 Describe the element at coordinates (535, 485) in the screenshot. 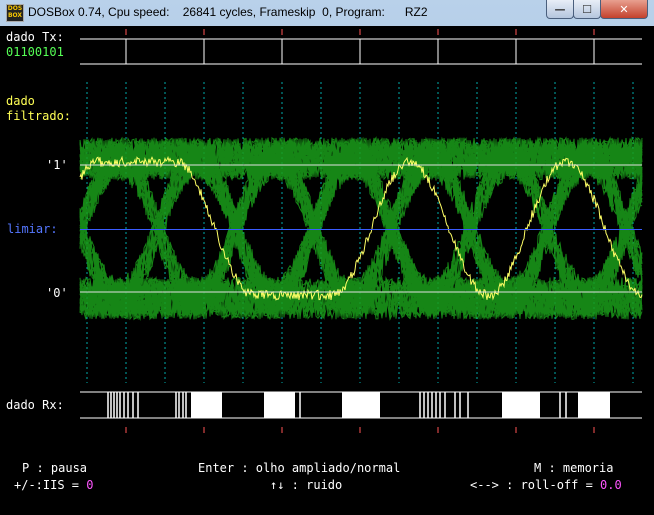

I see `rolloff-label: <--> : roll-off =` at that location.